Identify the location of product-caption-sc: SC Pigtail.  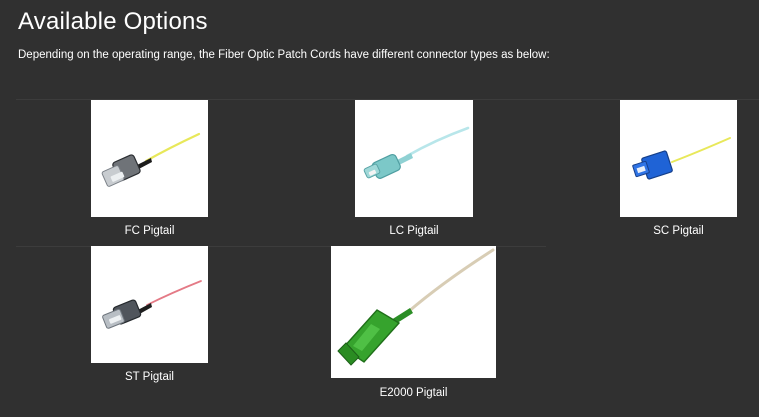
(678, 231).